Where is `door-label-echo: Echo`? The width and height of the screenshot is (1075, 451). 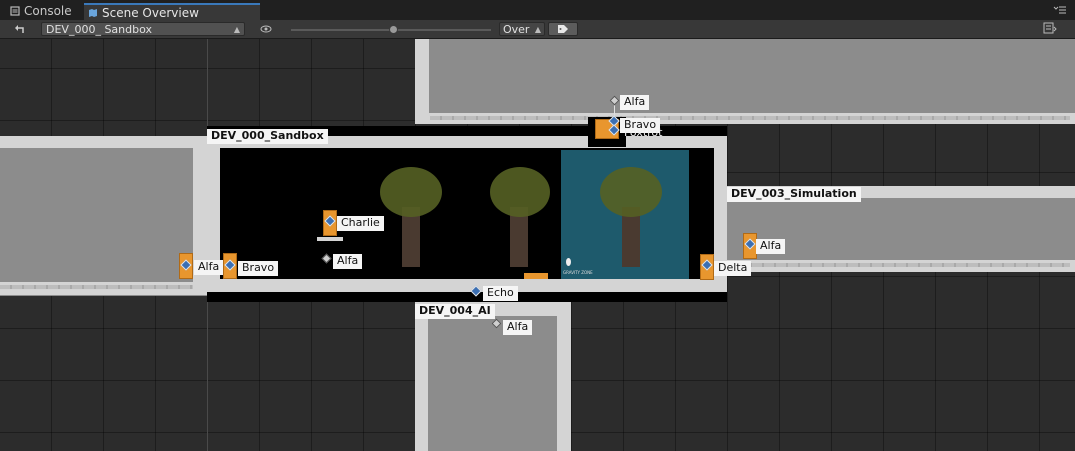 door-label-echo: Echo is located at coordinates (500, 293).